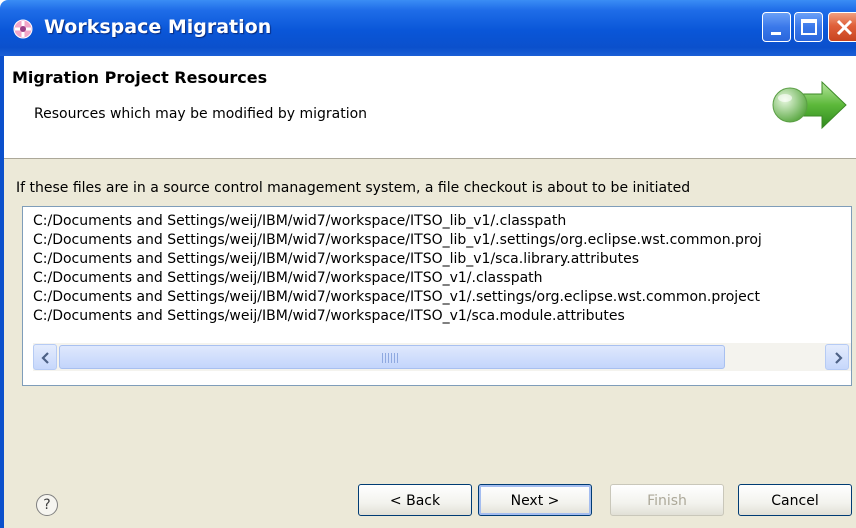  Describe the element at coordinates (776, 27) in the screenshot. I see `minimize-button` at that location.